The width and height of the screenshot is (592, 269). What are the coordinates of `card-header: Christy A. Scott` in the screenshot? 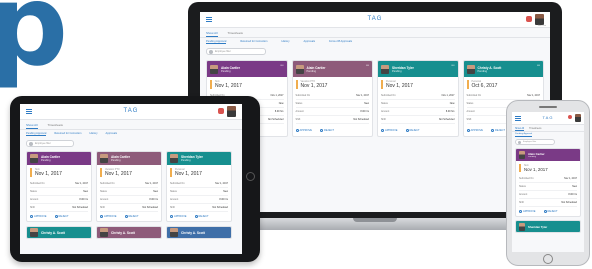 It's located at (59, 232).